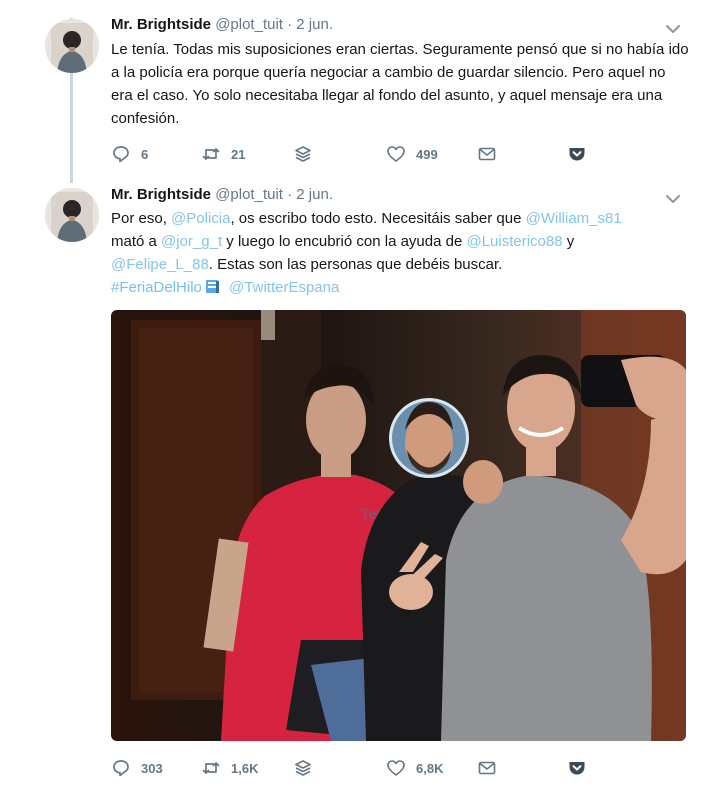 The height and width of the screenshot is (785, 728). Describe the element at coordinates (430, 768) in the screenshot. I see `like-count: 6,8K` at that location.